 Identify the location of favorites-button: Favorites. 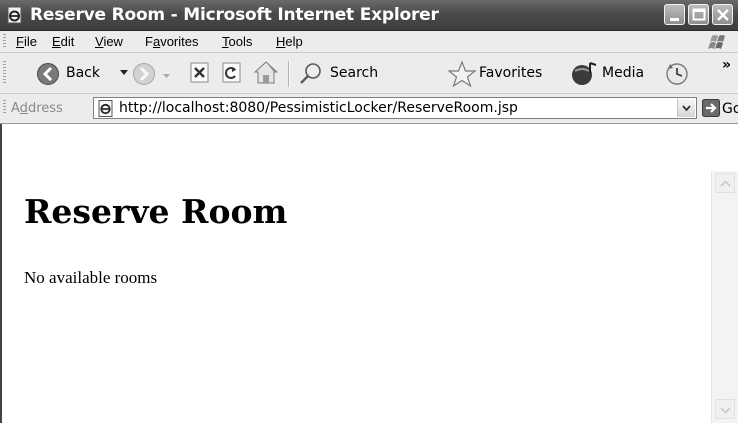
(508, 73).